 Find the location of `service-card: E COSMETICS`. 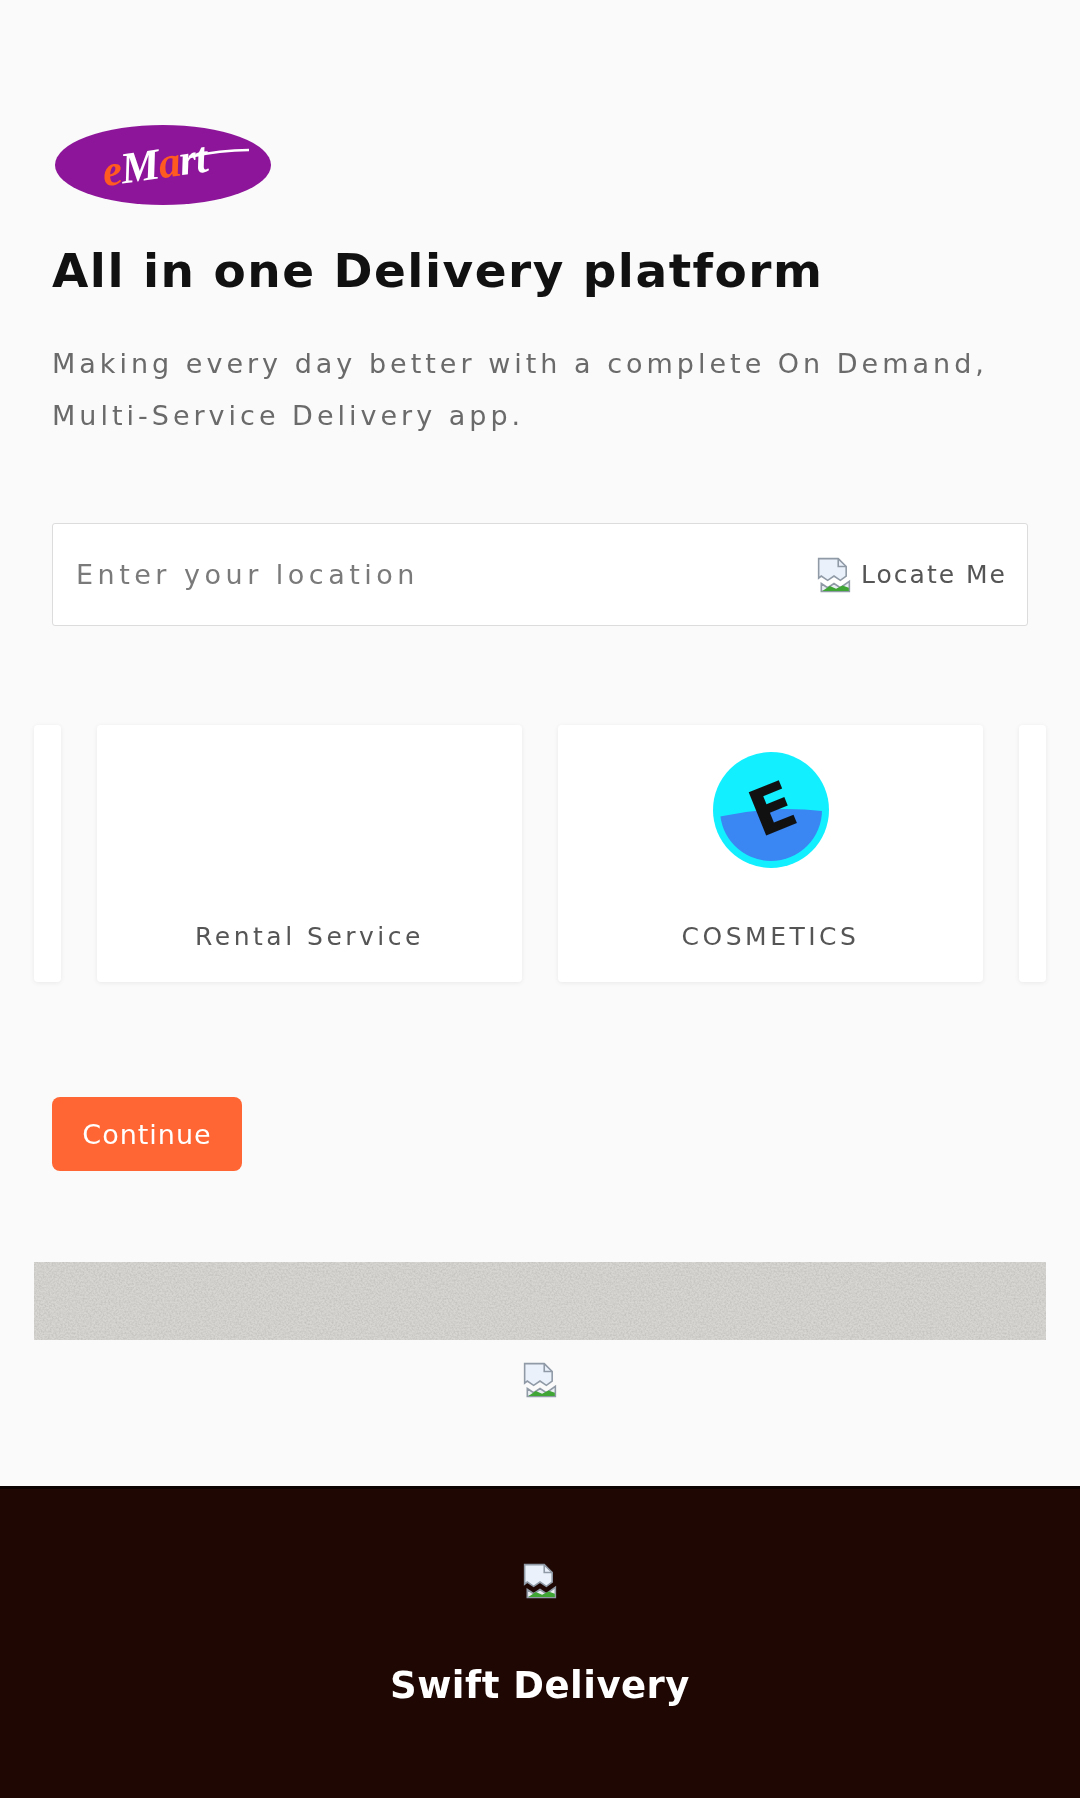

service-card: E COSMETICS is located at coordinates (770, 853).